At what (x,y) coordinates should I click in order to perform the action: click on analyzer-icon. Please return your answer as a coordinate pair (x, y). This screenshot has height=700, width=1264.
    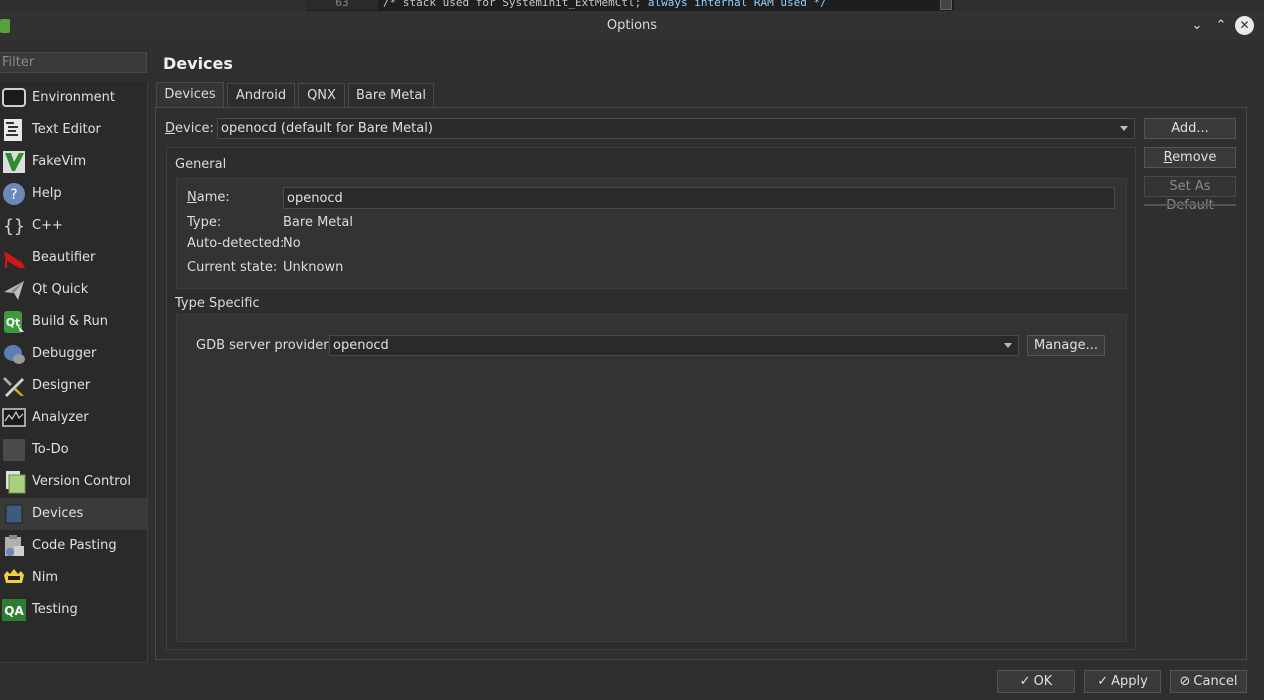
    Looking at the image, I should click on (14, 417).